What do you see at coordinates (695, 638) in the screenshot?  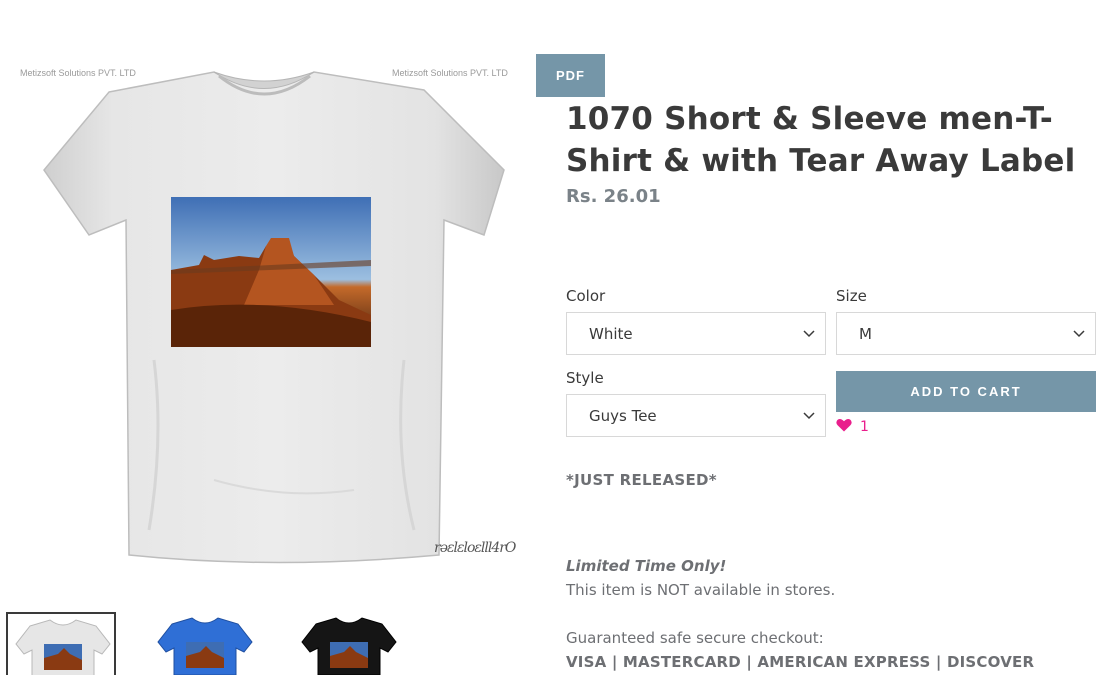 I see `guaranteed-checkout-text: Guaranteed safe secure checkout:` at bounding box center [695, 638].